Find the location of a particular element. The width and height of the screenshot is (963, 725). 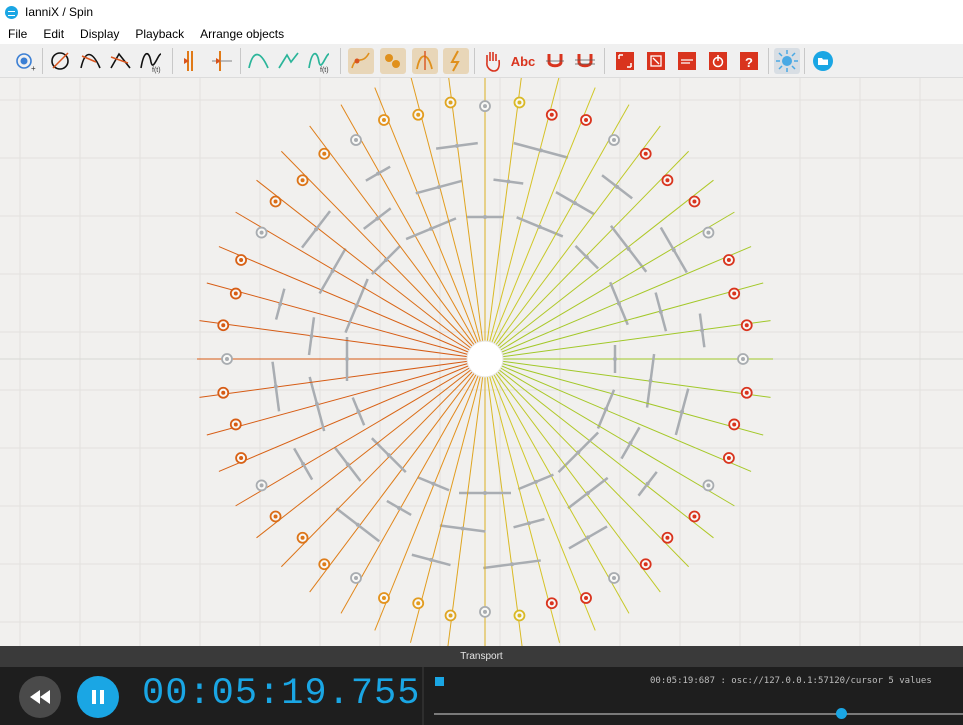

close-window-button is located at coordinates (656, 61).